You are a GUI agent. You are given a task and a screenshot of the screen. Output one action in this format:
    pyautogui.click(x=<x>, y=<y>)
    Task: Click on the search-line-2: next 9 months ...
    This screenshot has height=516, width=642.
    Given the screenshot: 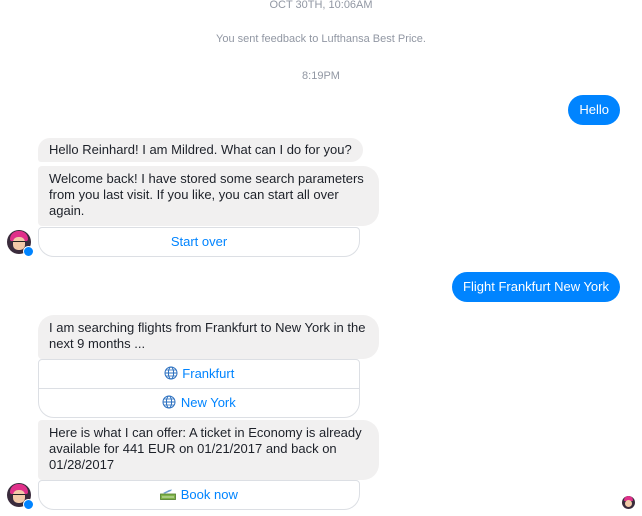 What is the action you would take?
    pyautogui.click(x=97, y=343)
    